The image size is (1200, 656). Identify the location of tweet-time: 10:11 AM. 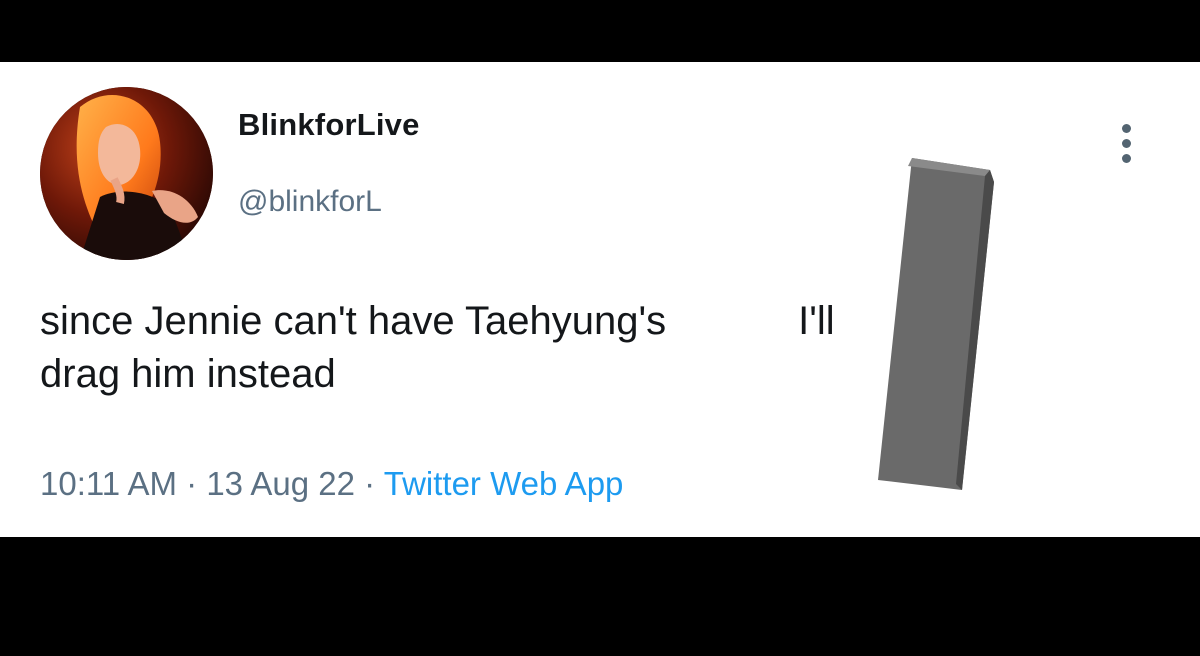
(108, 483).